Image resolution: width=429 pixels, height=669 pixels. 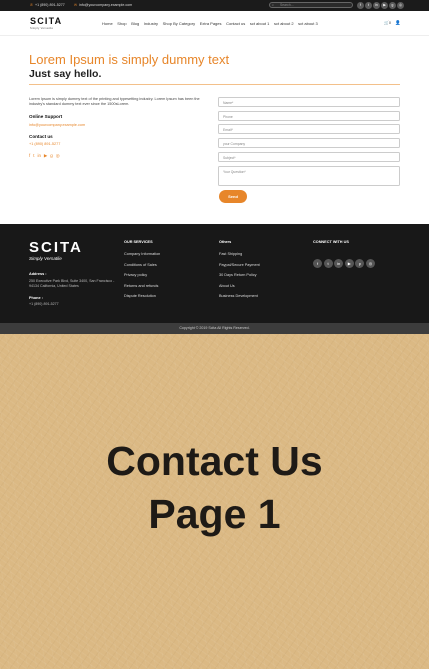 What do you see at coordinates (273, 5) in the screenshot?
I see `search-icon: ⌕` at bounding box center [273, 5].